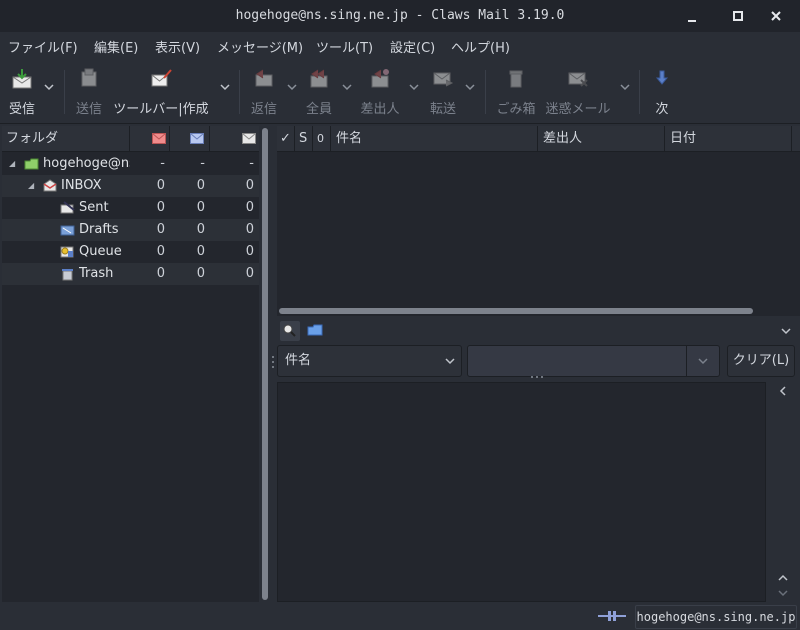 Image resolution: width=800 pixels, height=630 pixels. I want to click on menu-edit: 編集(E), so click(116, 46).